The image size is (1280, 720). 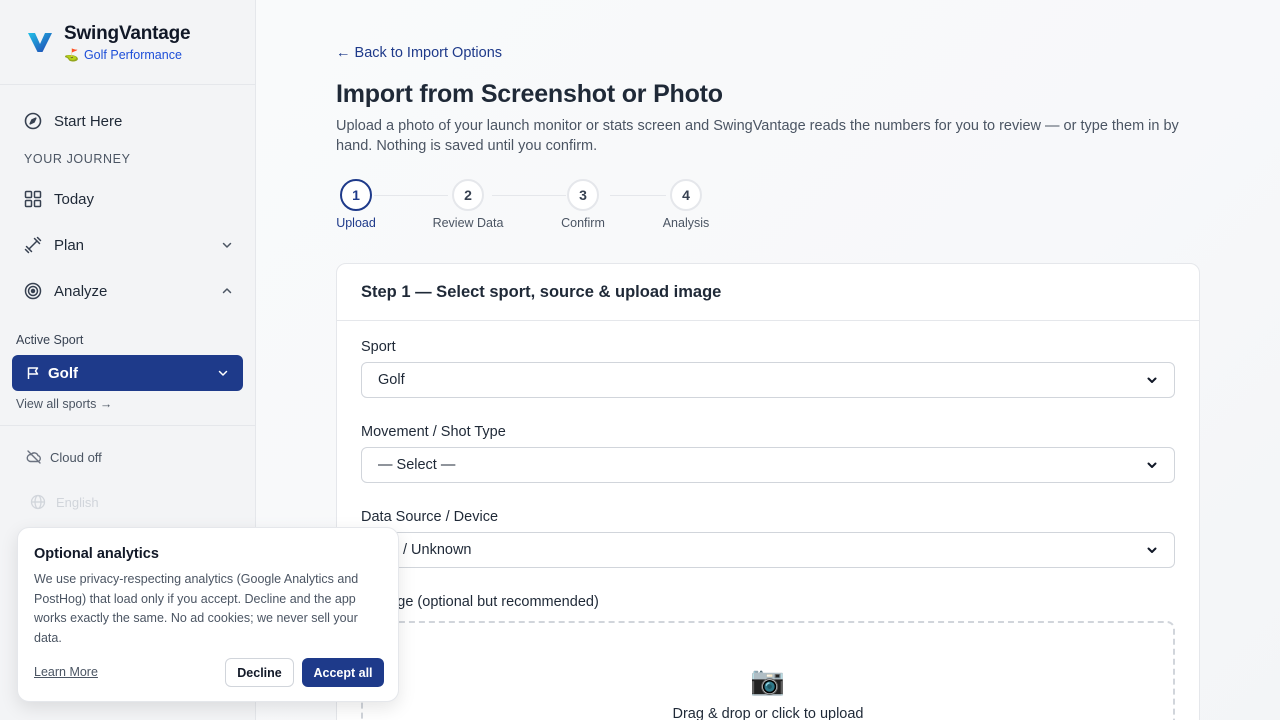 I want to click on step-label: Confirm, so click(x=583, y=223).